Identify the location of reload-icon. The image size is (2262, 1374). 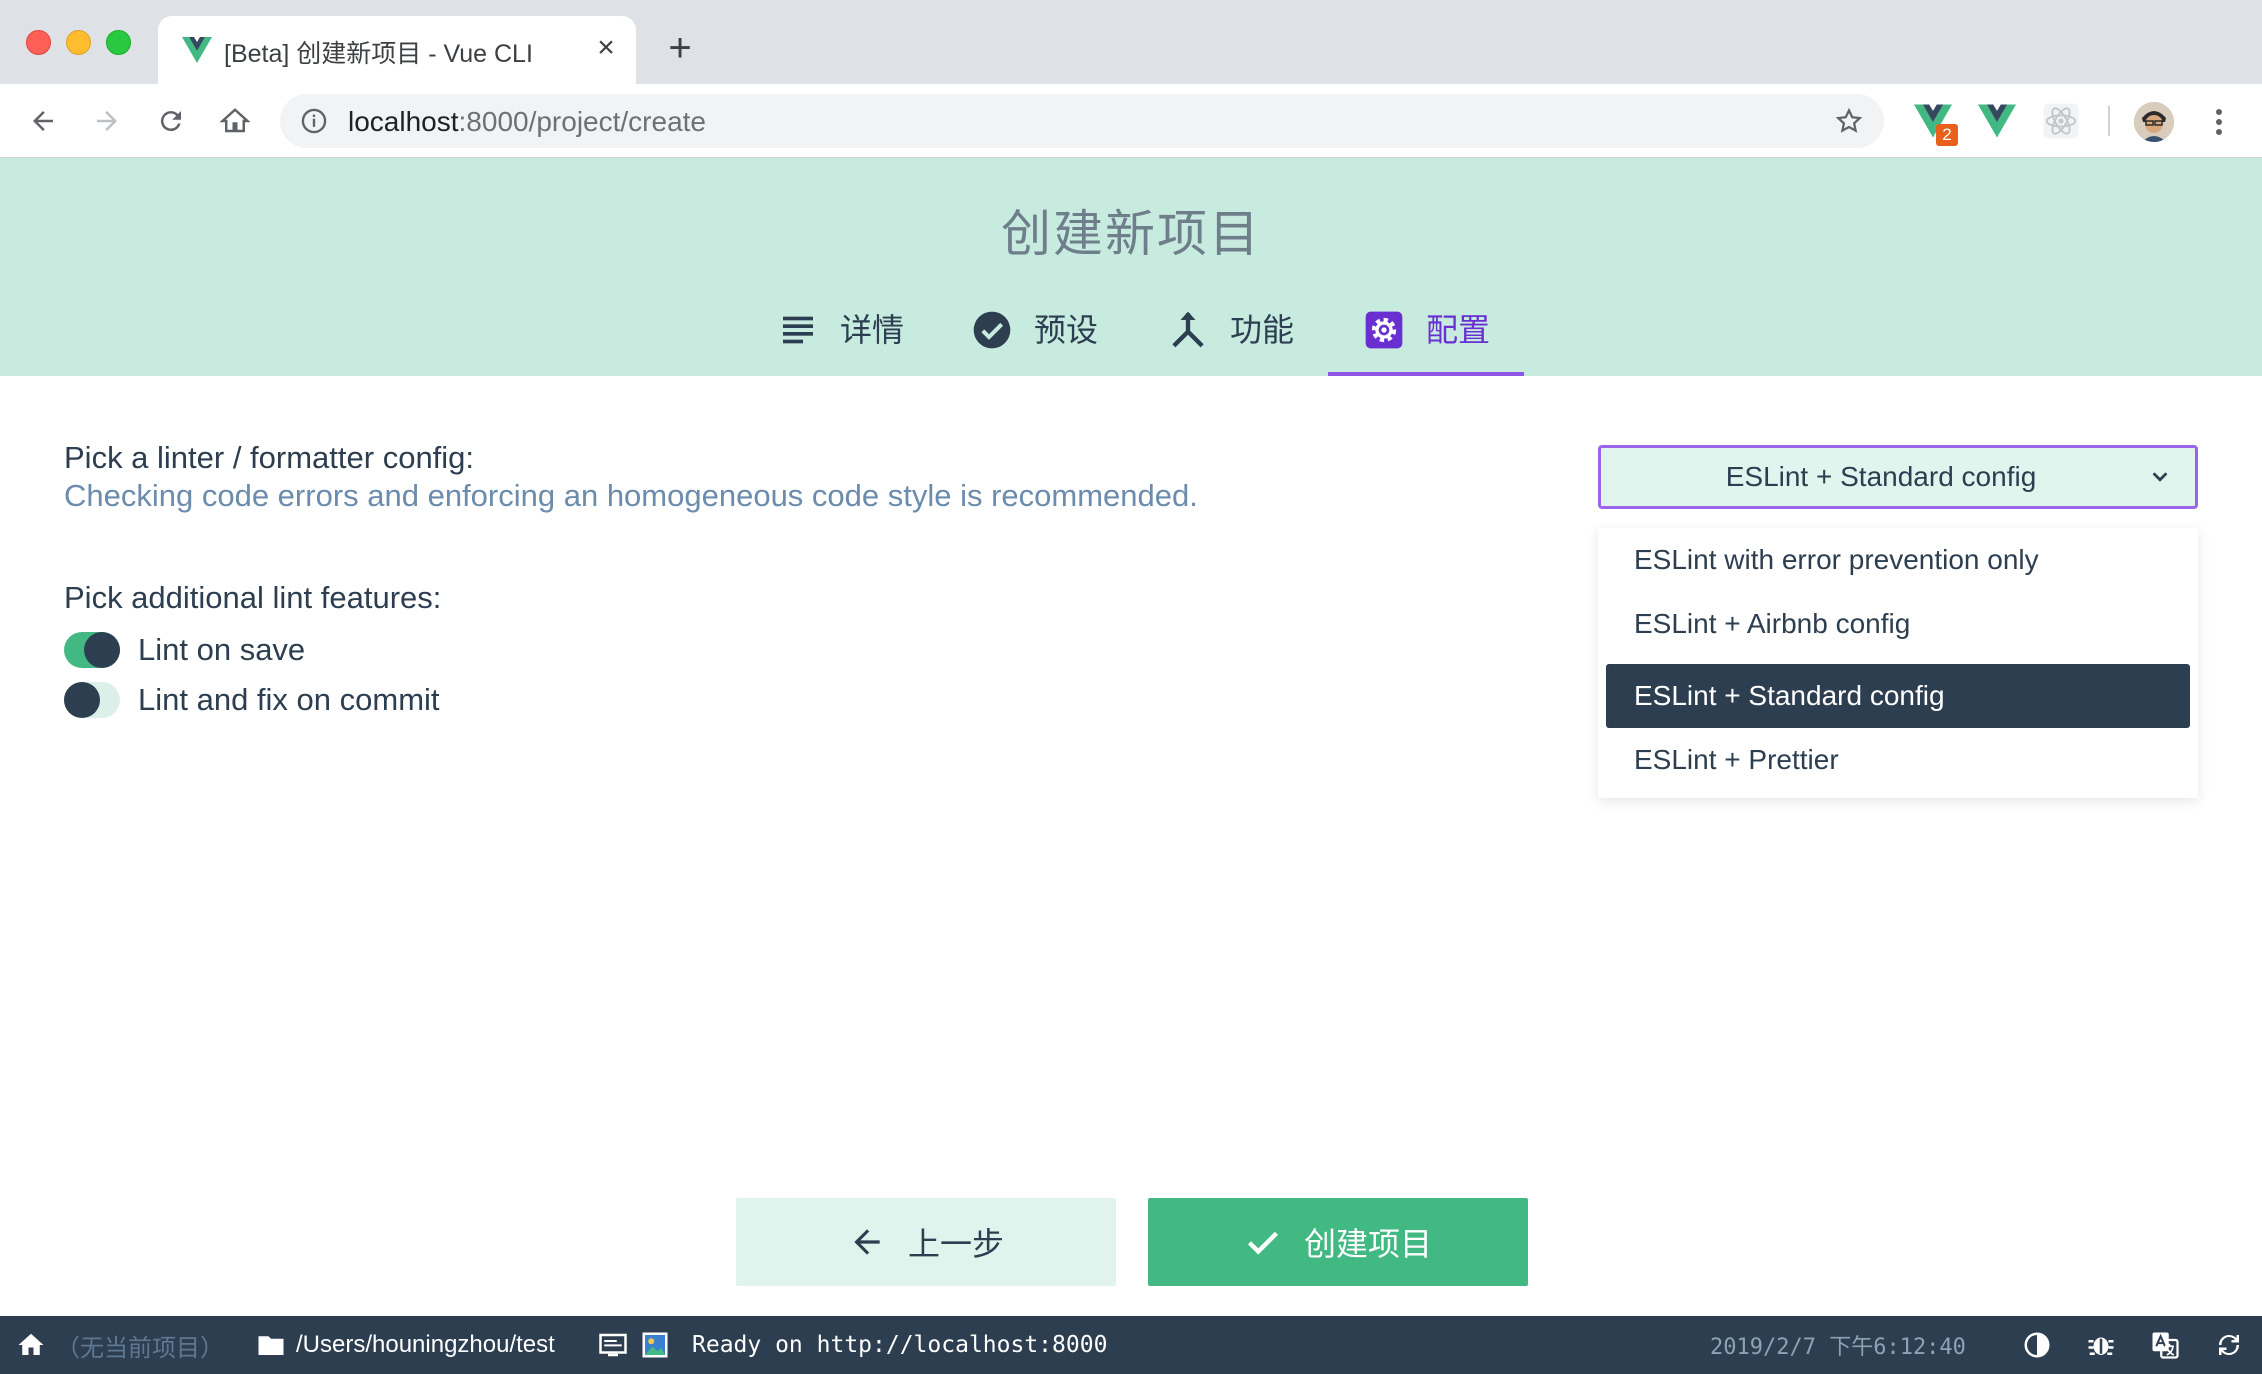
(170, 121).